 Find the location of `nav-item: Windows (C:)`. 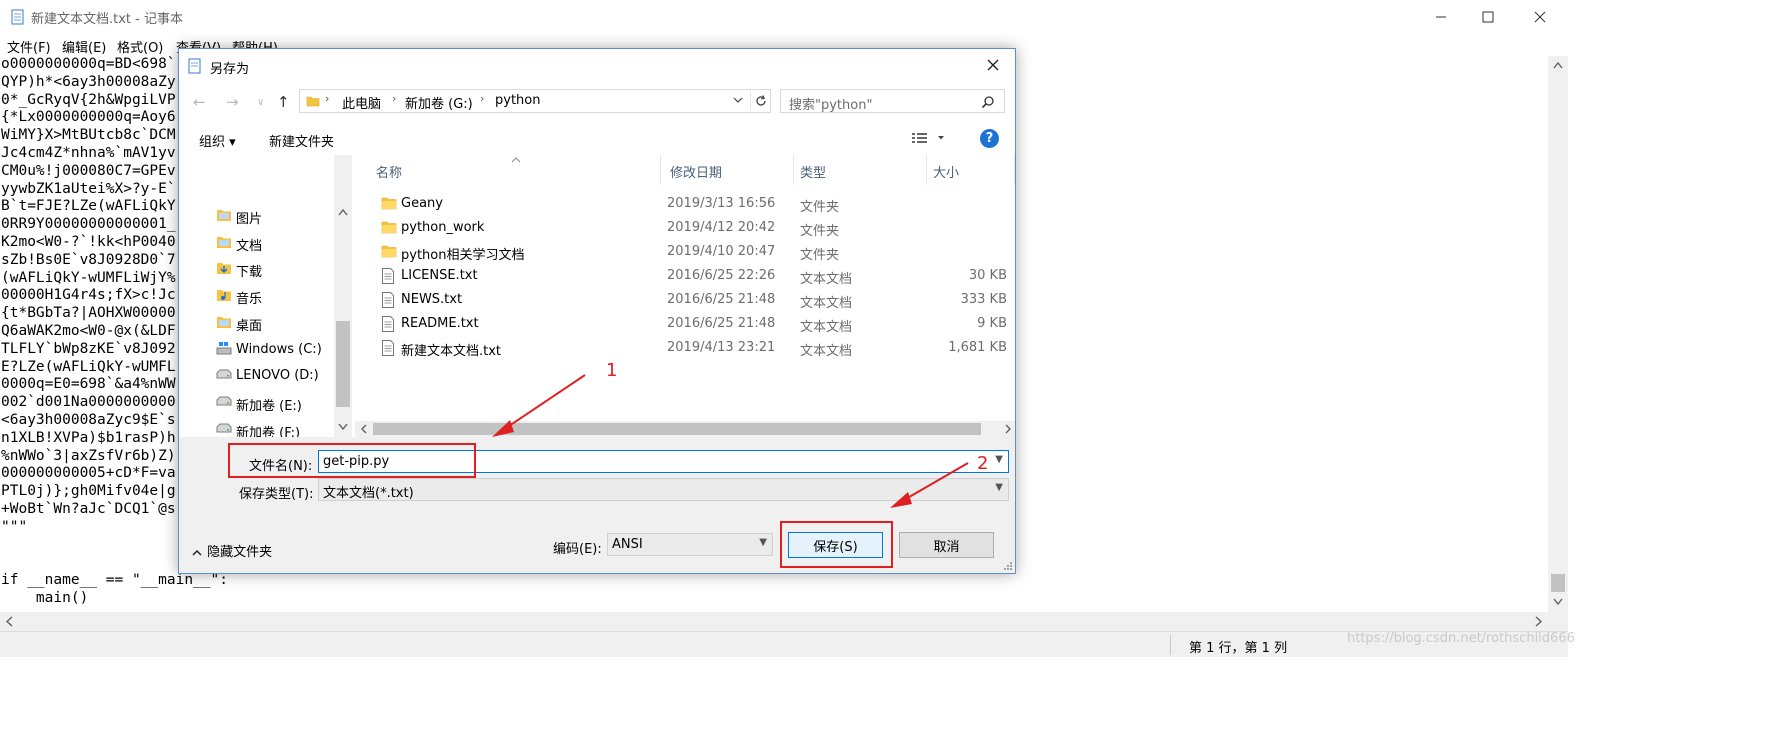

nav-item: Windows (C:) is located at coordinates (256, 350).